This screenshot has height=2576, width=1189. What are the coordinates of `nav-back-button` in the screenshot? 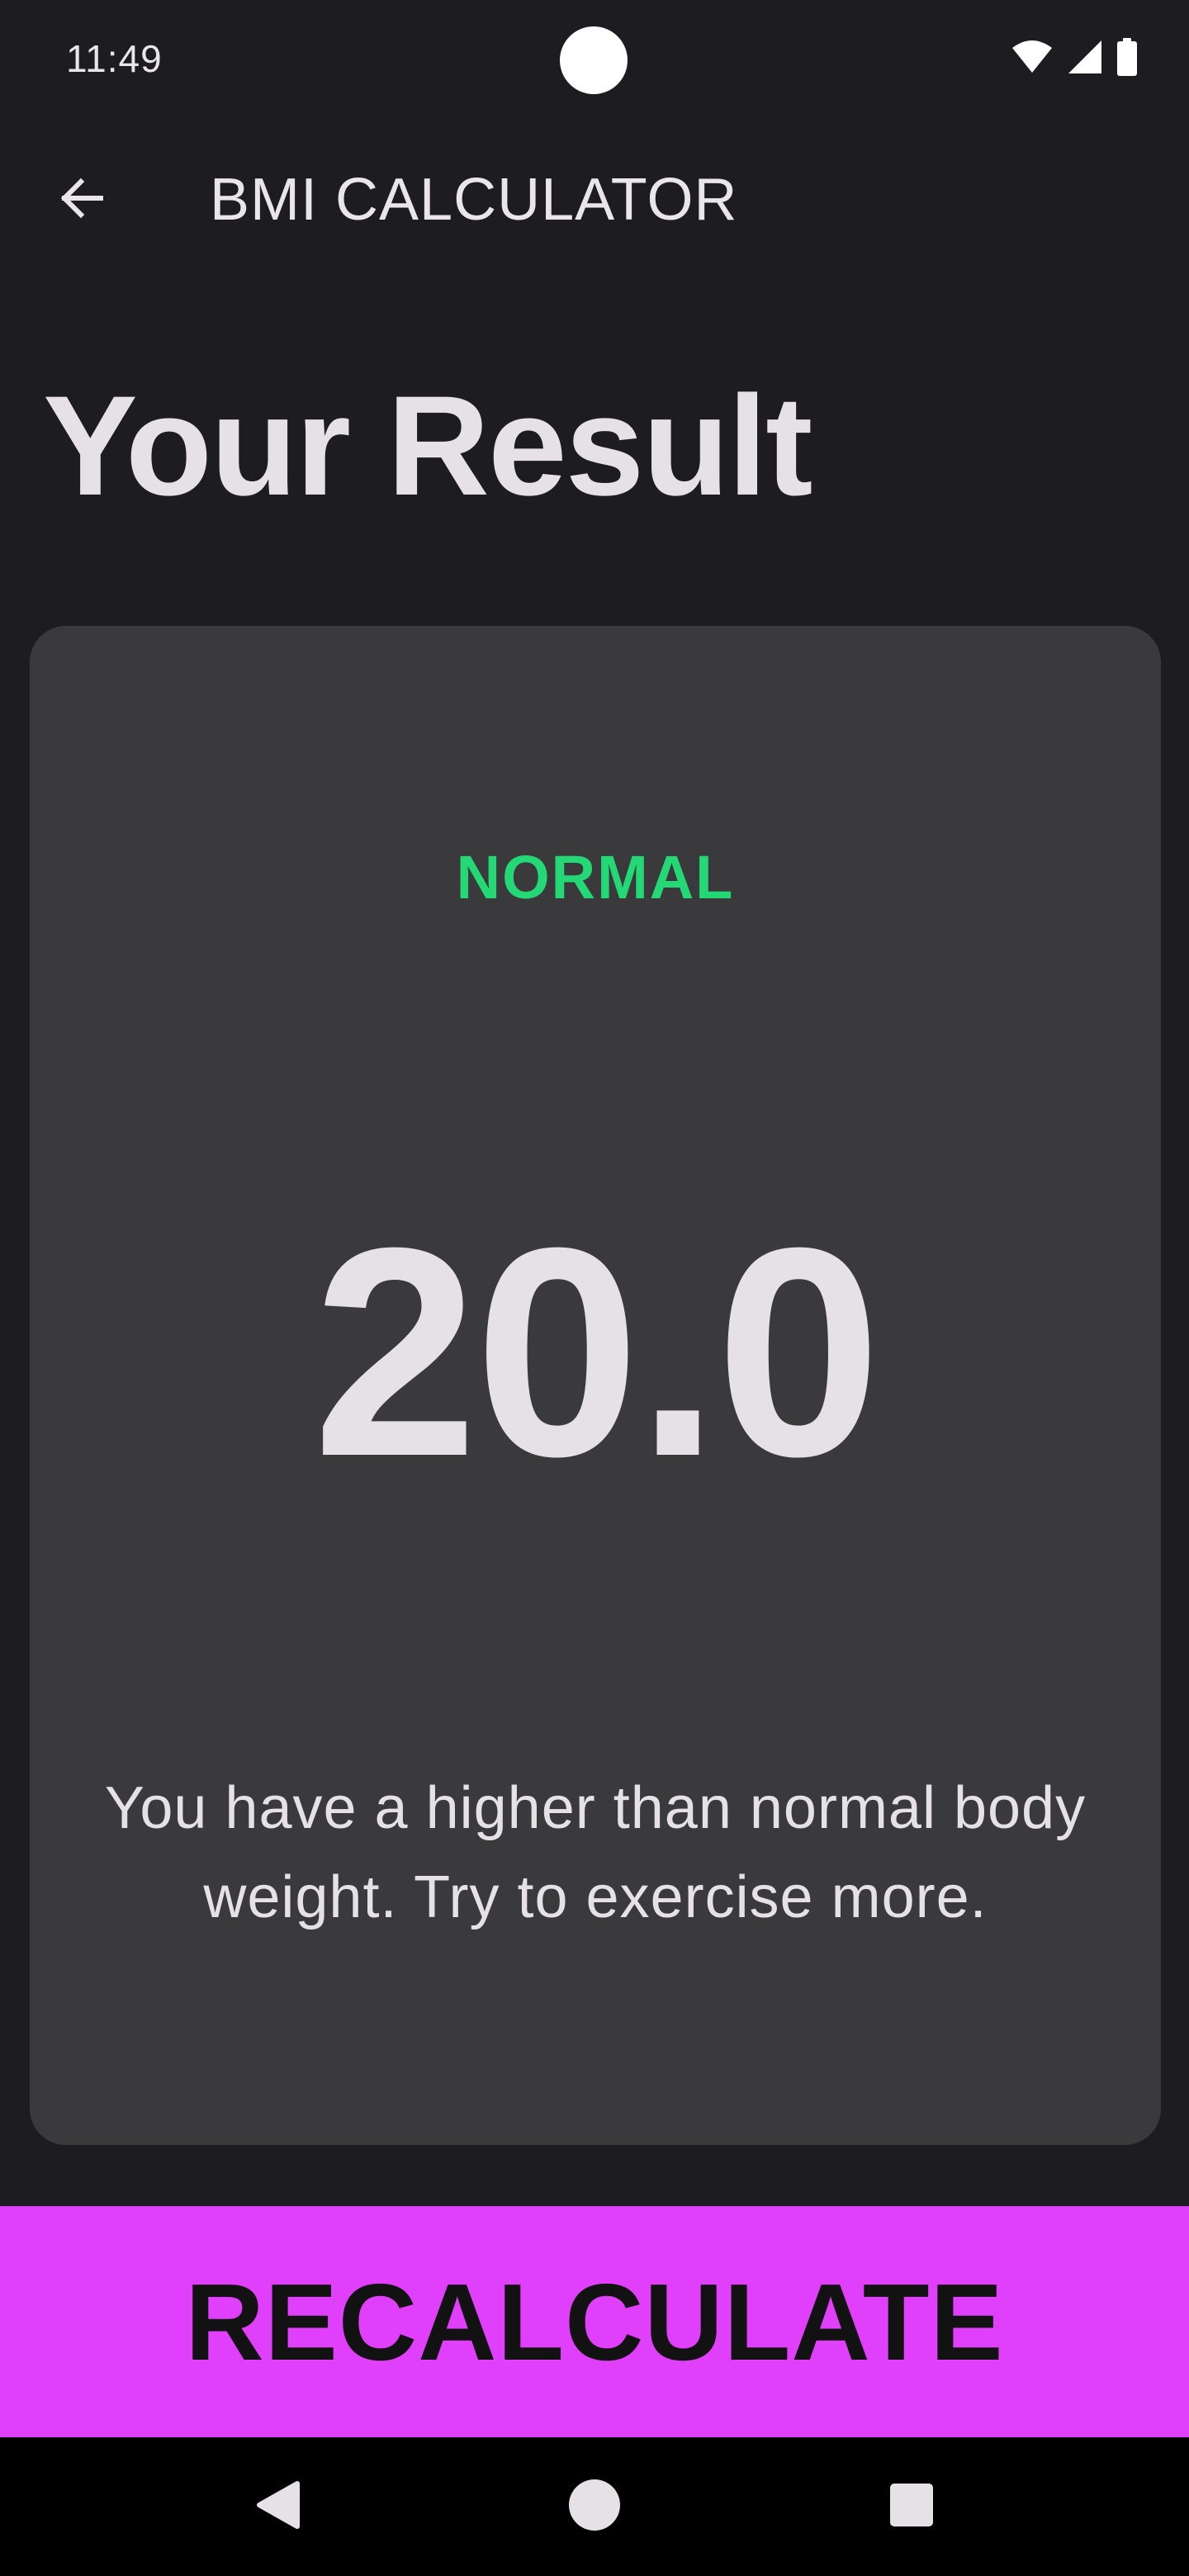 It's located at (277, 2506).